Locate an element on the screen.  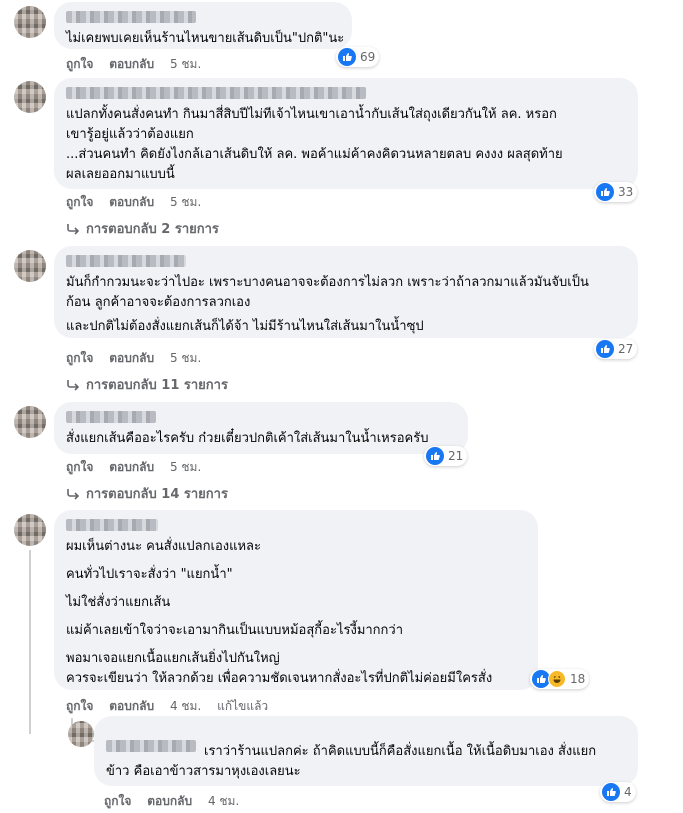
reaction-summary: 27 is located at coordinates (616, 349).